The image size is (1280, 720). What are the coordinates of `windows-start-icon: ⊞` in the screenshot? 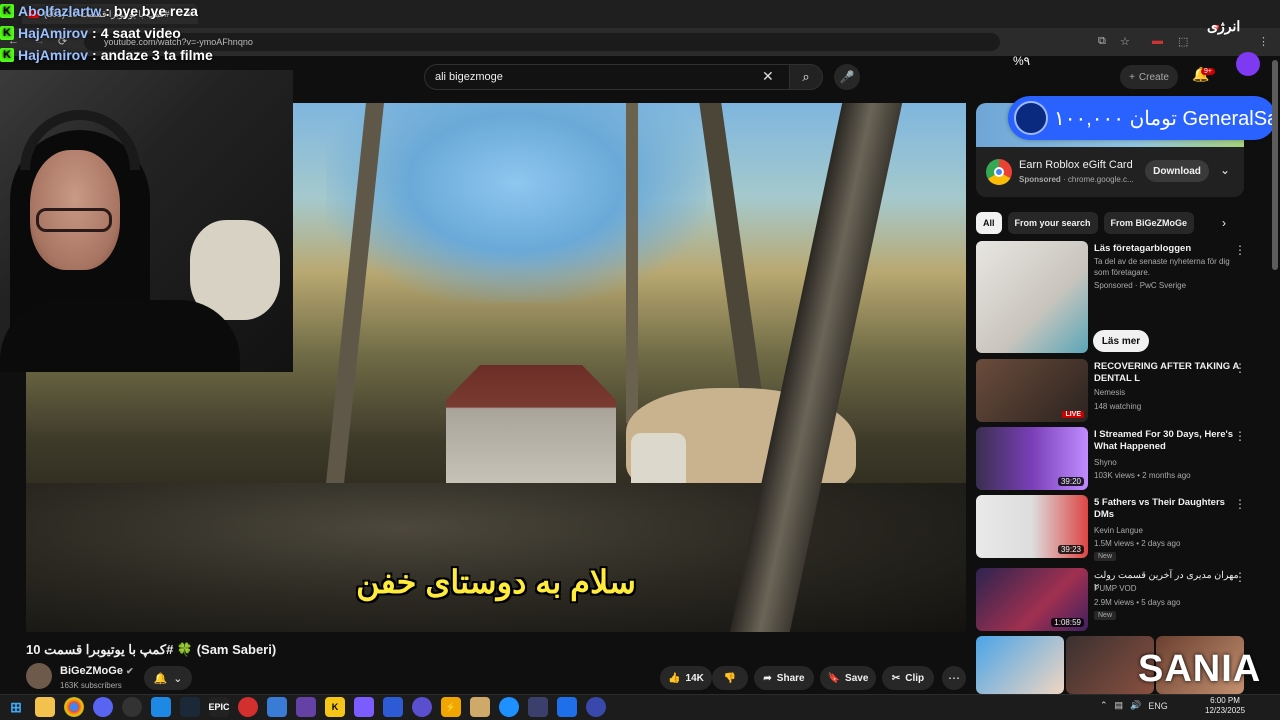 It's located at (16, 707).